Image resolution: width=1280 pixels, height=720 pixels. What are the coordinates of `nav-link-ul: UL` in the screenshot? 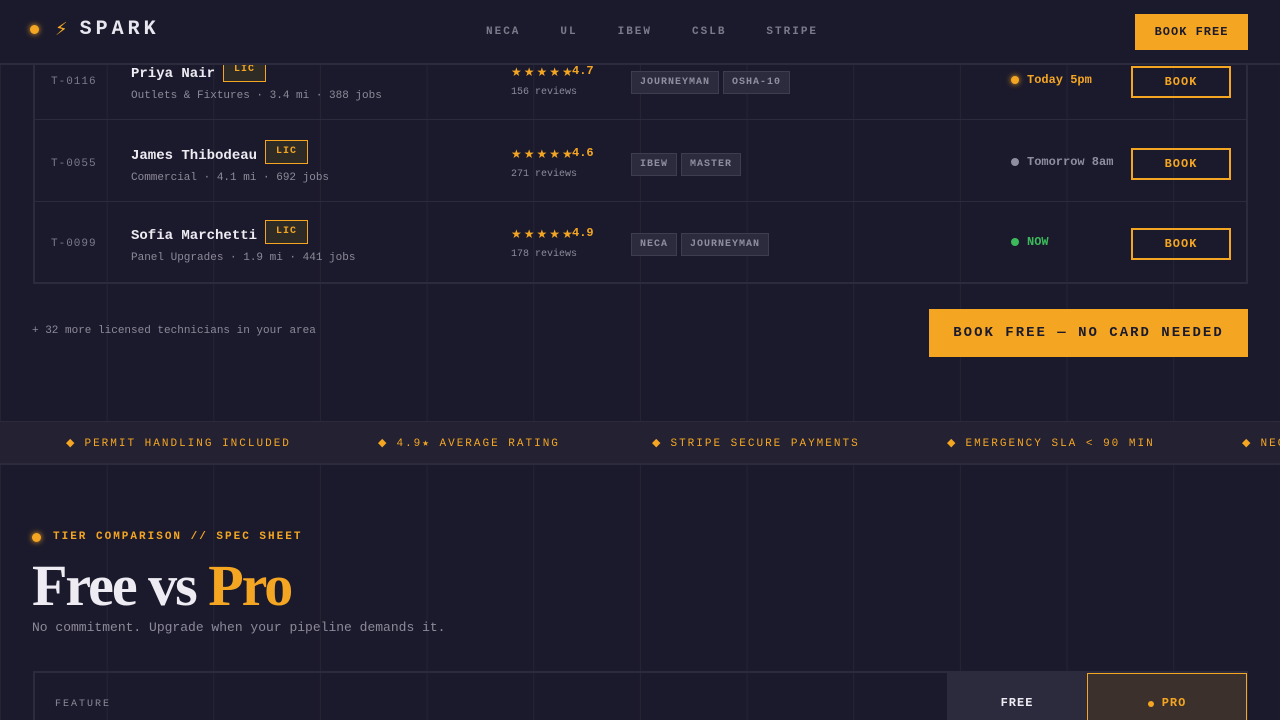 It's located at (568, 32).